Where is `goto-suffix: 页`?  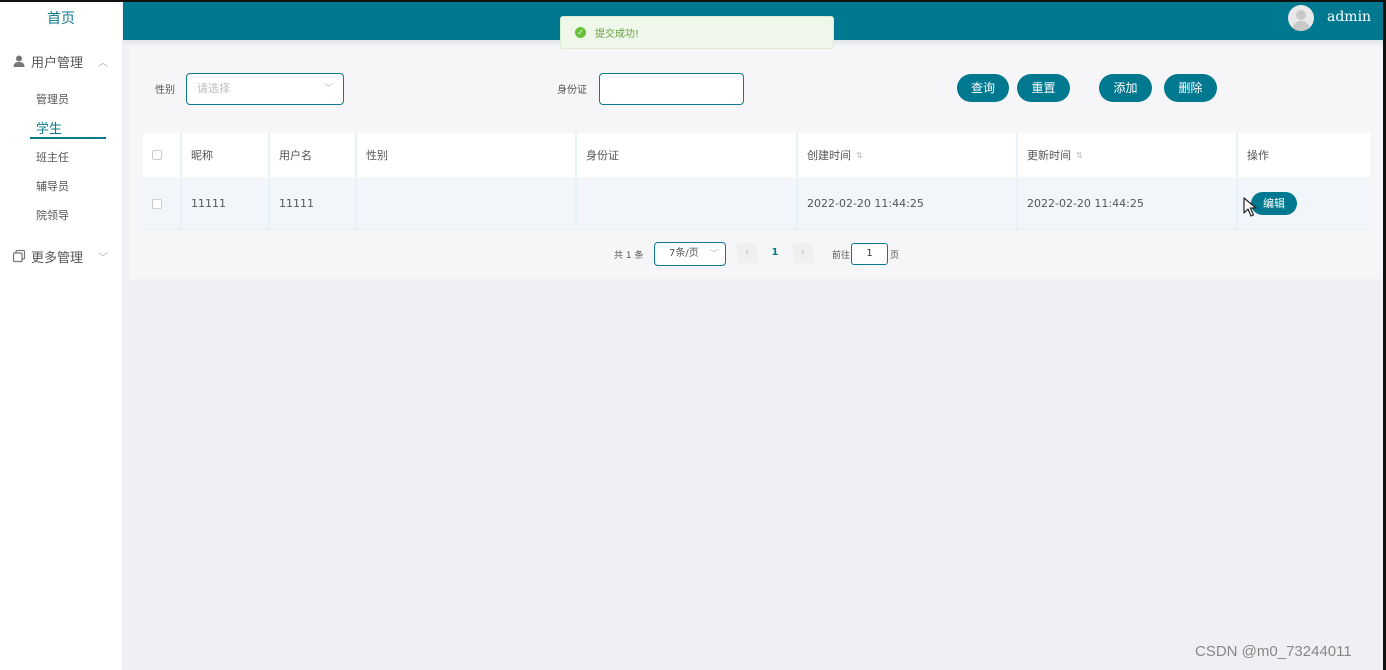
goto-suffix: 页 is located at coordinates (895, 256).